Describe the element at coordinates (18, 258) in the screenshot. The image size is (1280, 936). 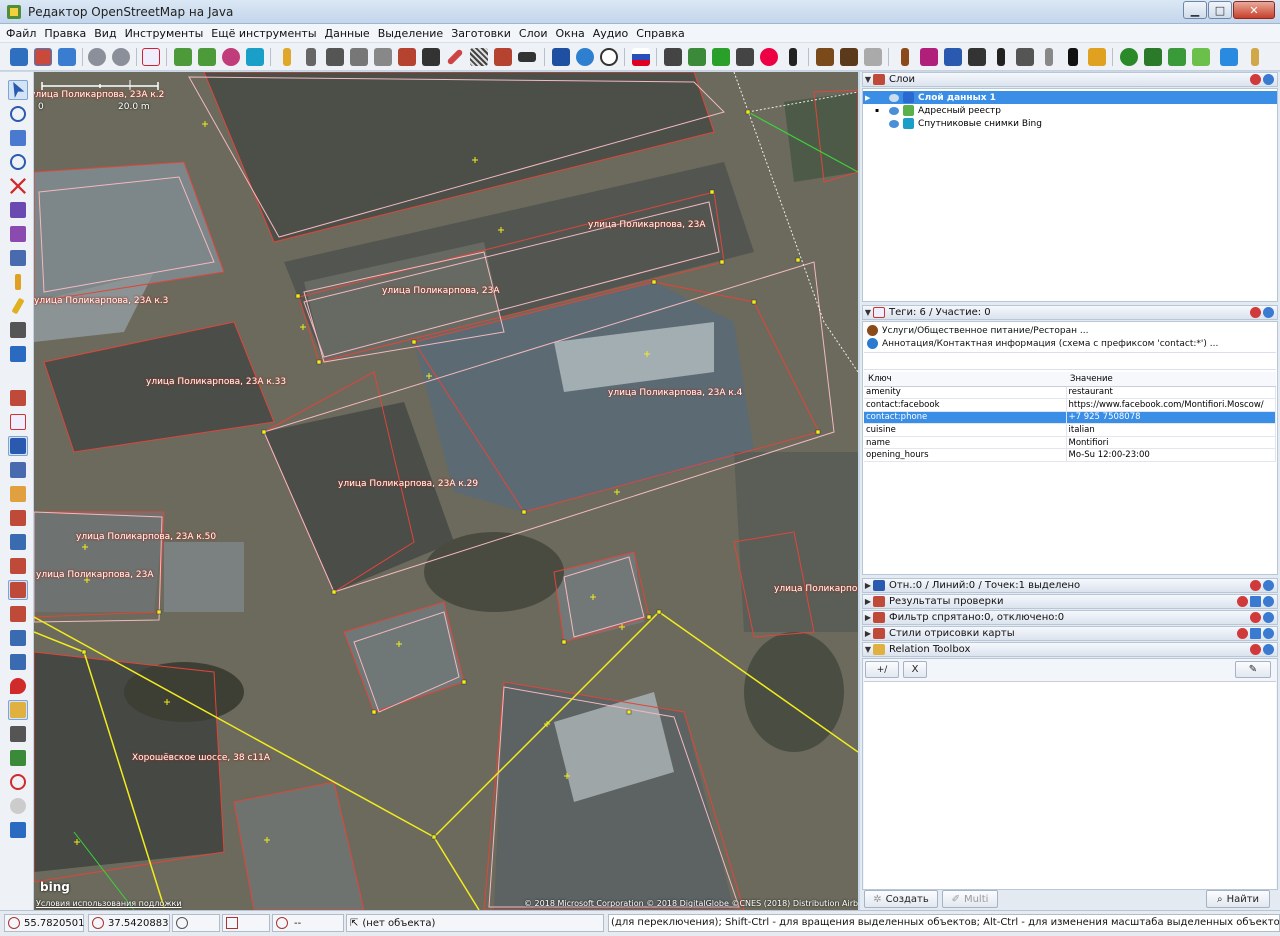
I see `improve-way-icon` at that location.